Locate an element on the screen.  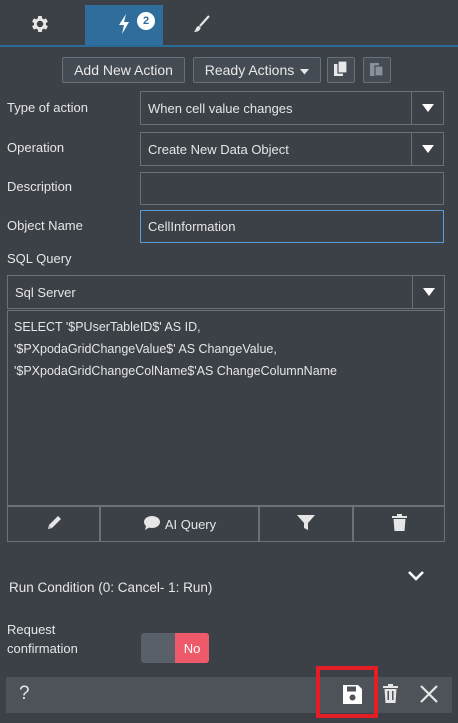
delete-action-button is located at coordinates (390, 695).